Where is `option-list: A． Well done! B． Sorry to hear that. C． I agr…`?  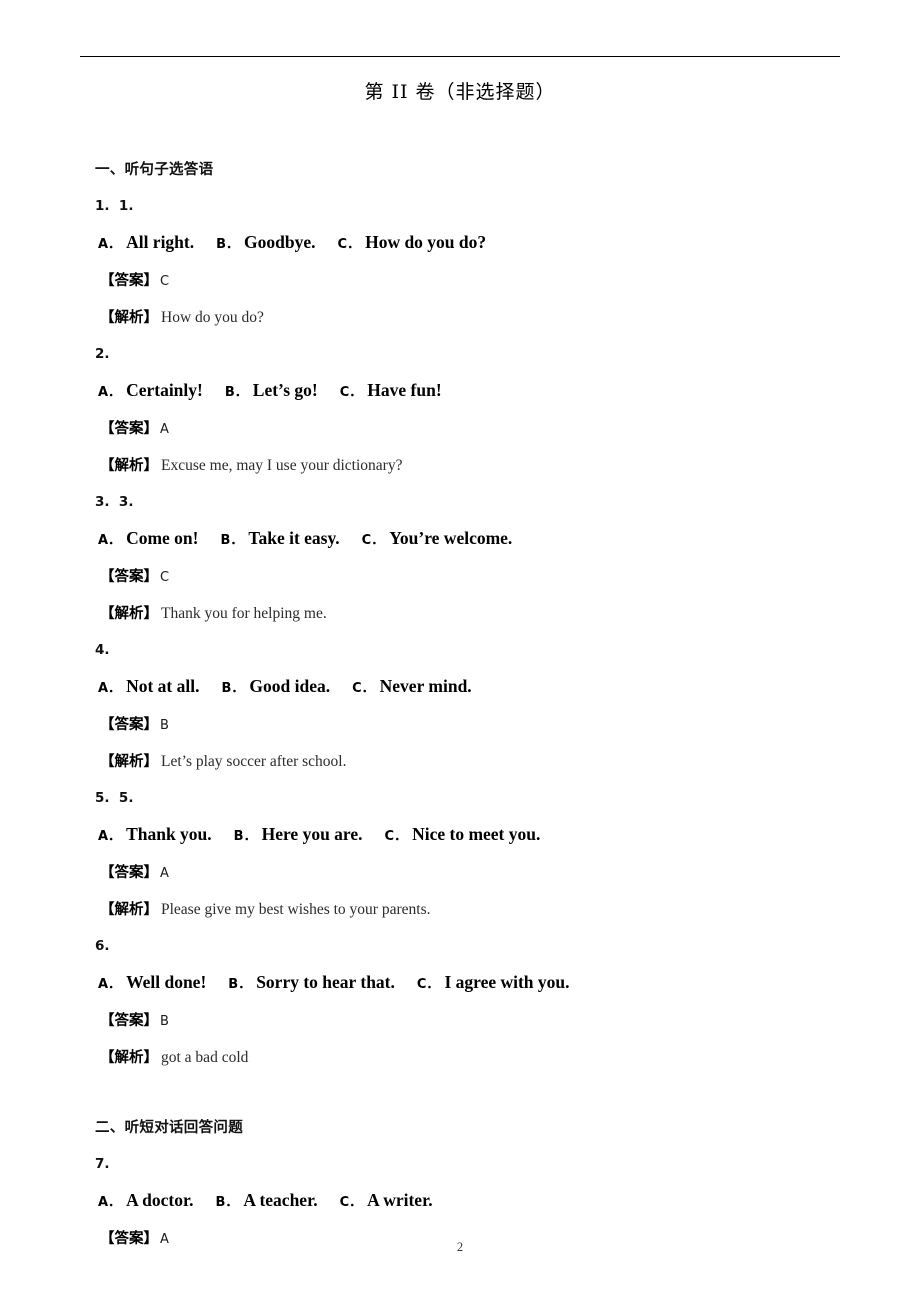
option-list: A． Well done! B． Sorry to hear that. C． I agr… is located at coordinates (475, 983).